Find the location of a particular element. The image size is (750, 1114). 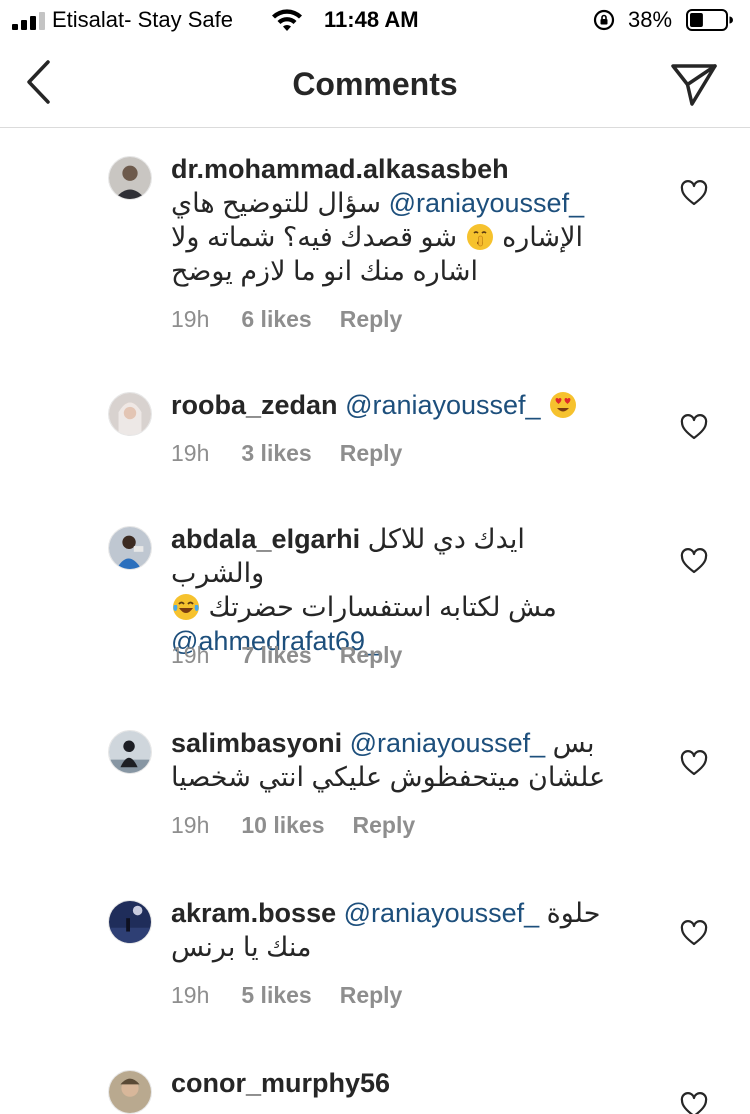

comment-text: مش لكتابه استفسارات حضرتك is located at coordinates (382, 607).